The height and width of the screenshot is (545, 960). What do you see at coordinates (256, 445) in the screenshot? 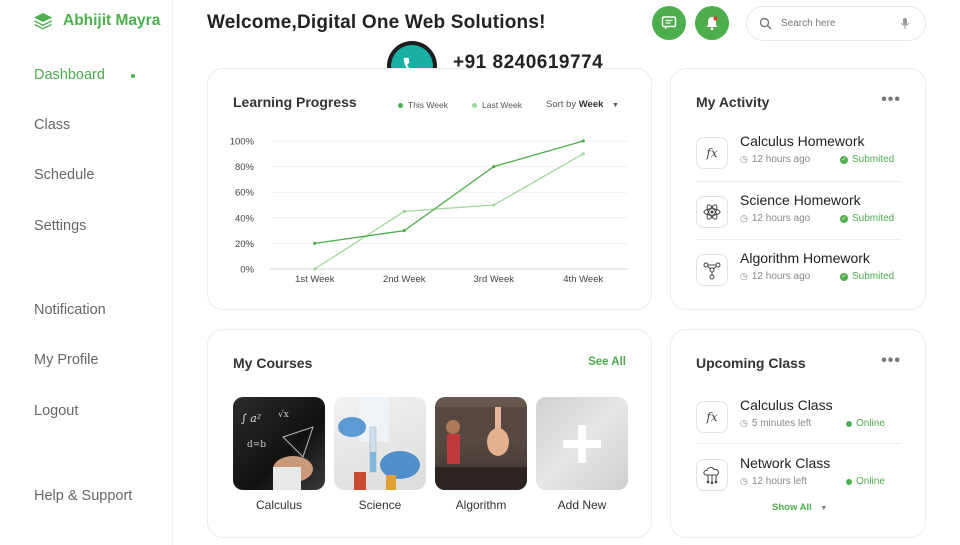
I see `svg-text: d=b` at bounding box center [256, 445].